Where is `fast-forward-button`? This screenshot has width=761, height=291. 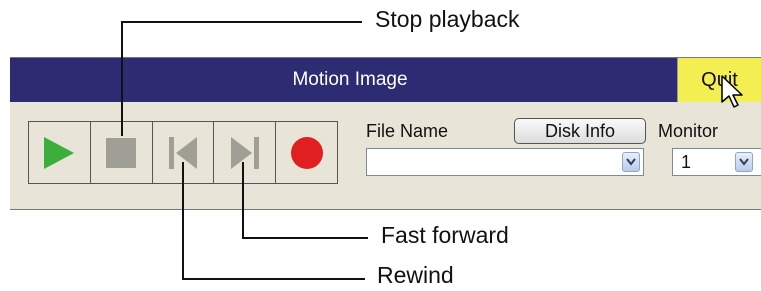 fast-forward-button is located at coordinates (245, 152).